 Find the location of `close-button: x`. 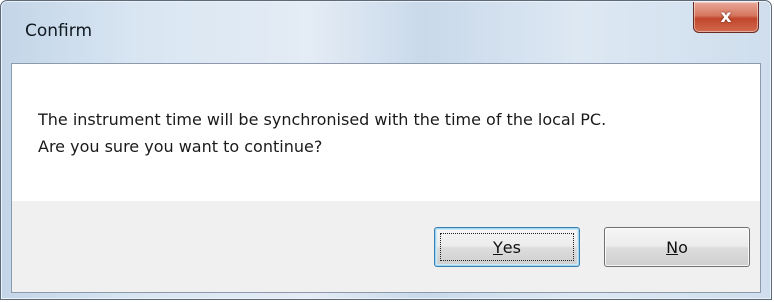

close-button: x is located at coordinates (726, 17).